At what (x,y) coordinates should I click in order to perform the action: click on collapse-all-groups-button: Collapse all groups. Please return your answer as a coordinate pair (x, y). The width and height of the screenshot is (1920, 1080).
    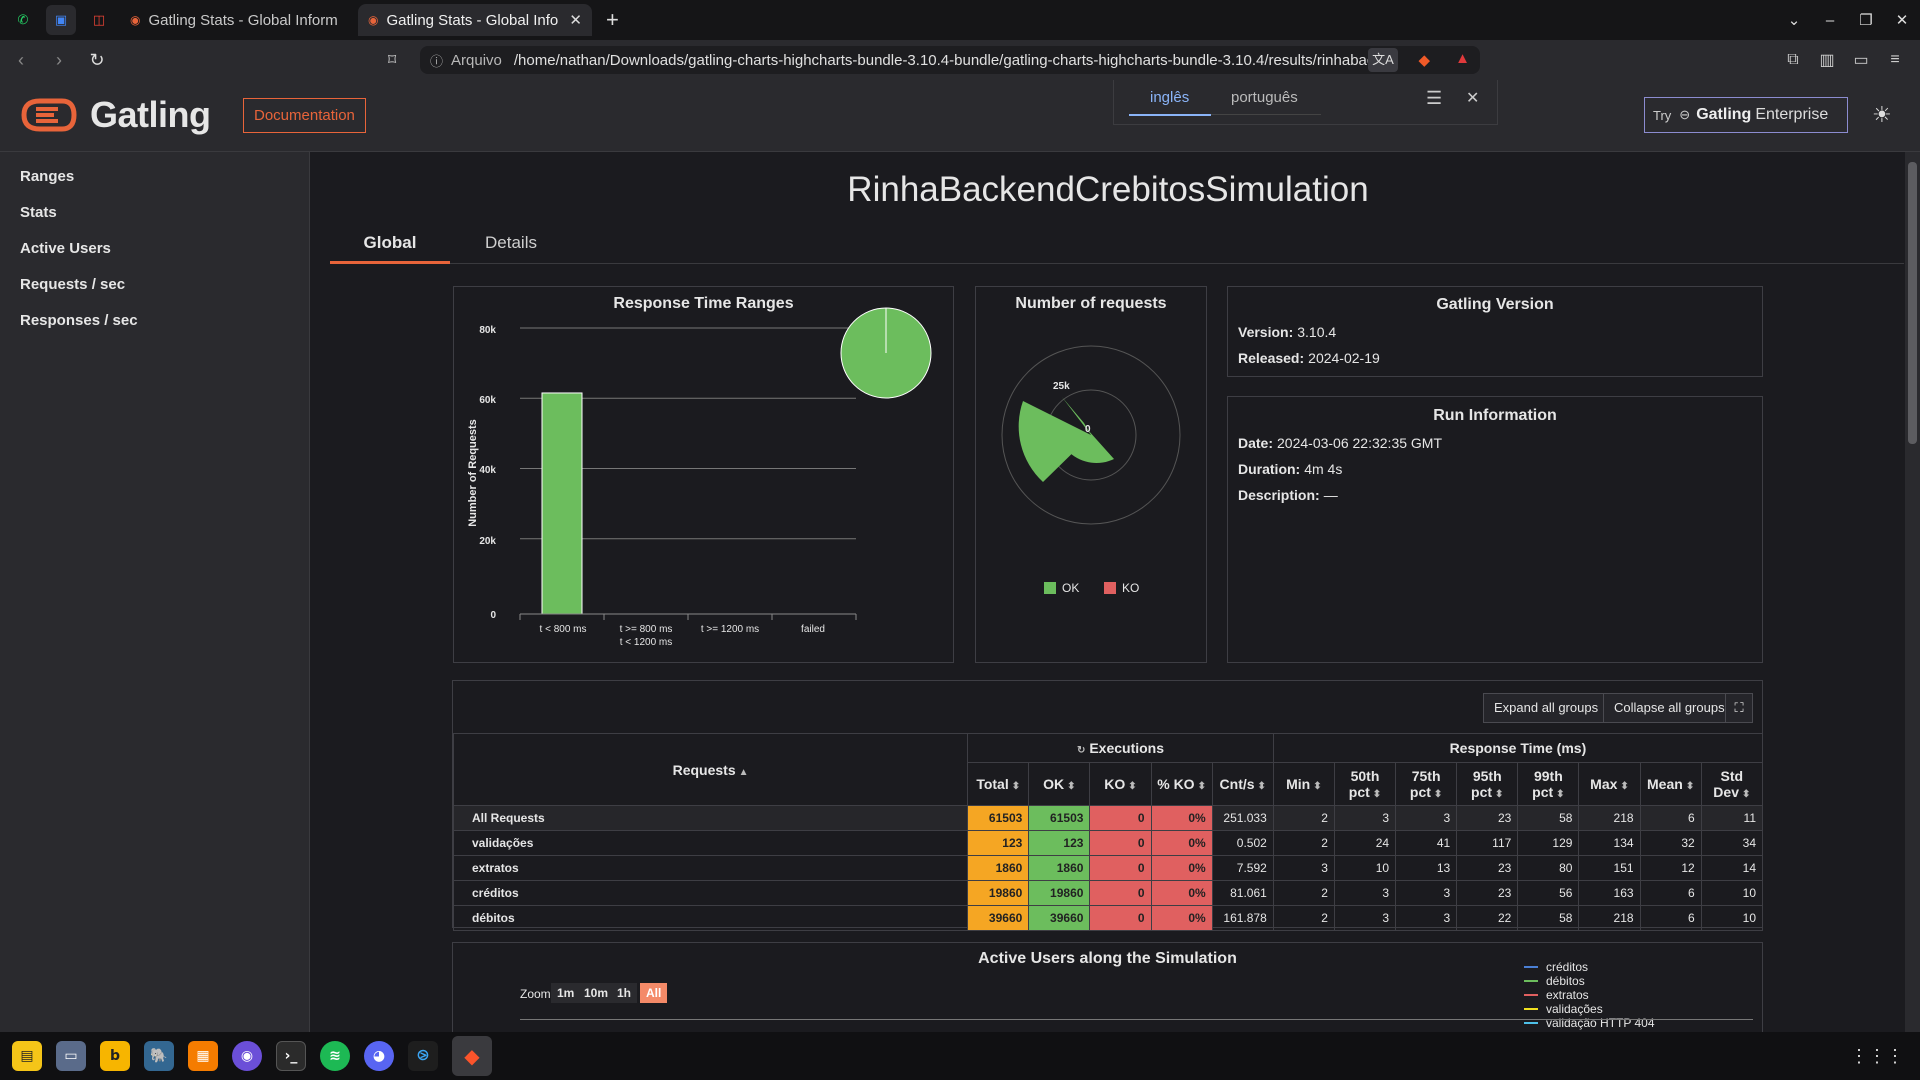
    Looking at the image, I should click on (1669, 708).